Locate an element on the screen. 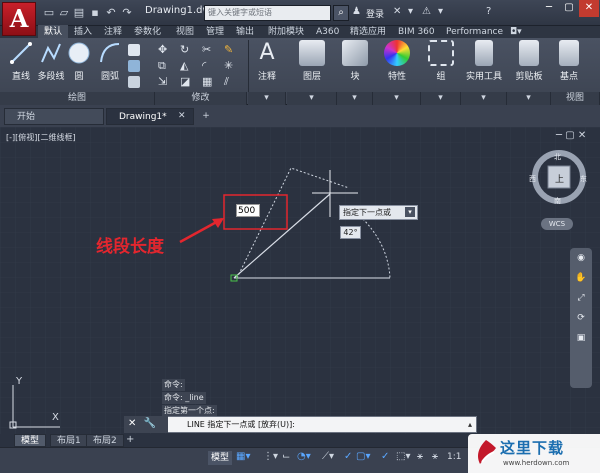 Image resolution: width=600 pixels, height=473 pixels. save-icon: ▪ is located at coordinates (95, 12).